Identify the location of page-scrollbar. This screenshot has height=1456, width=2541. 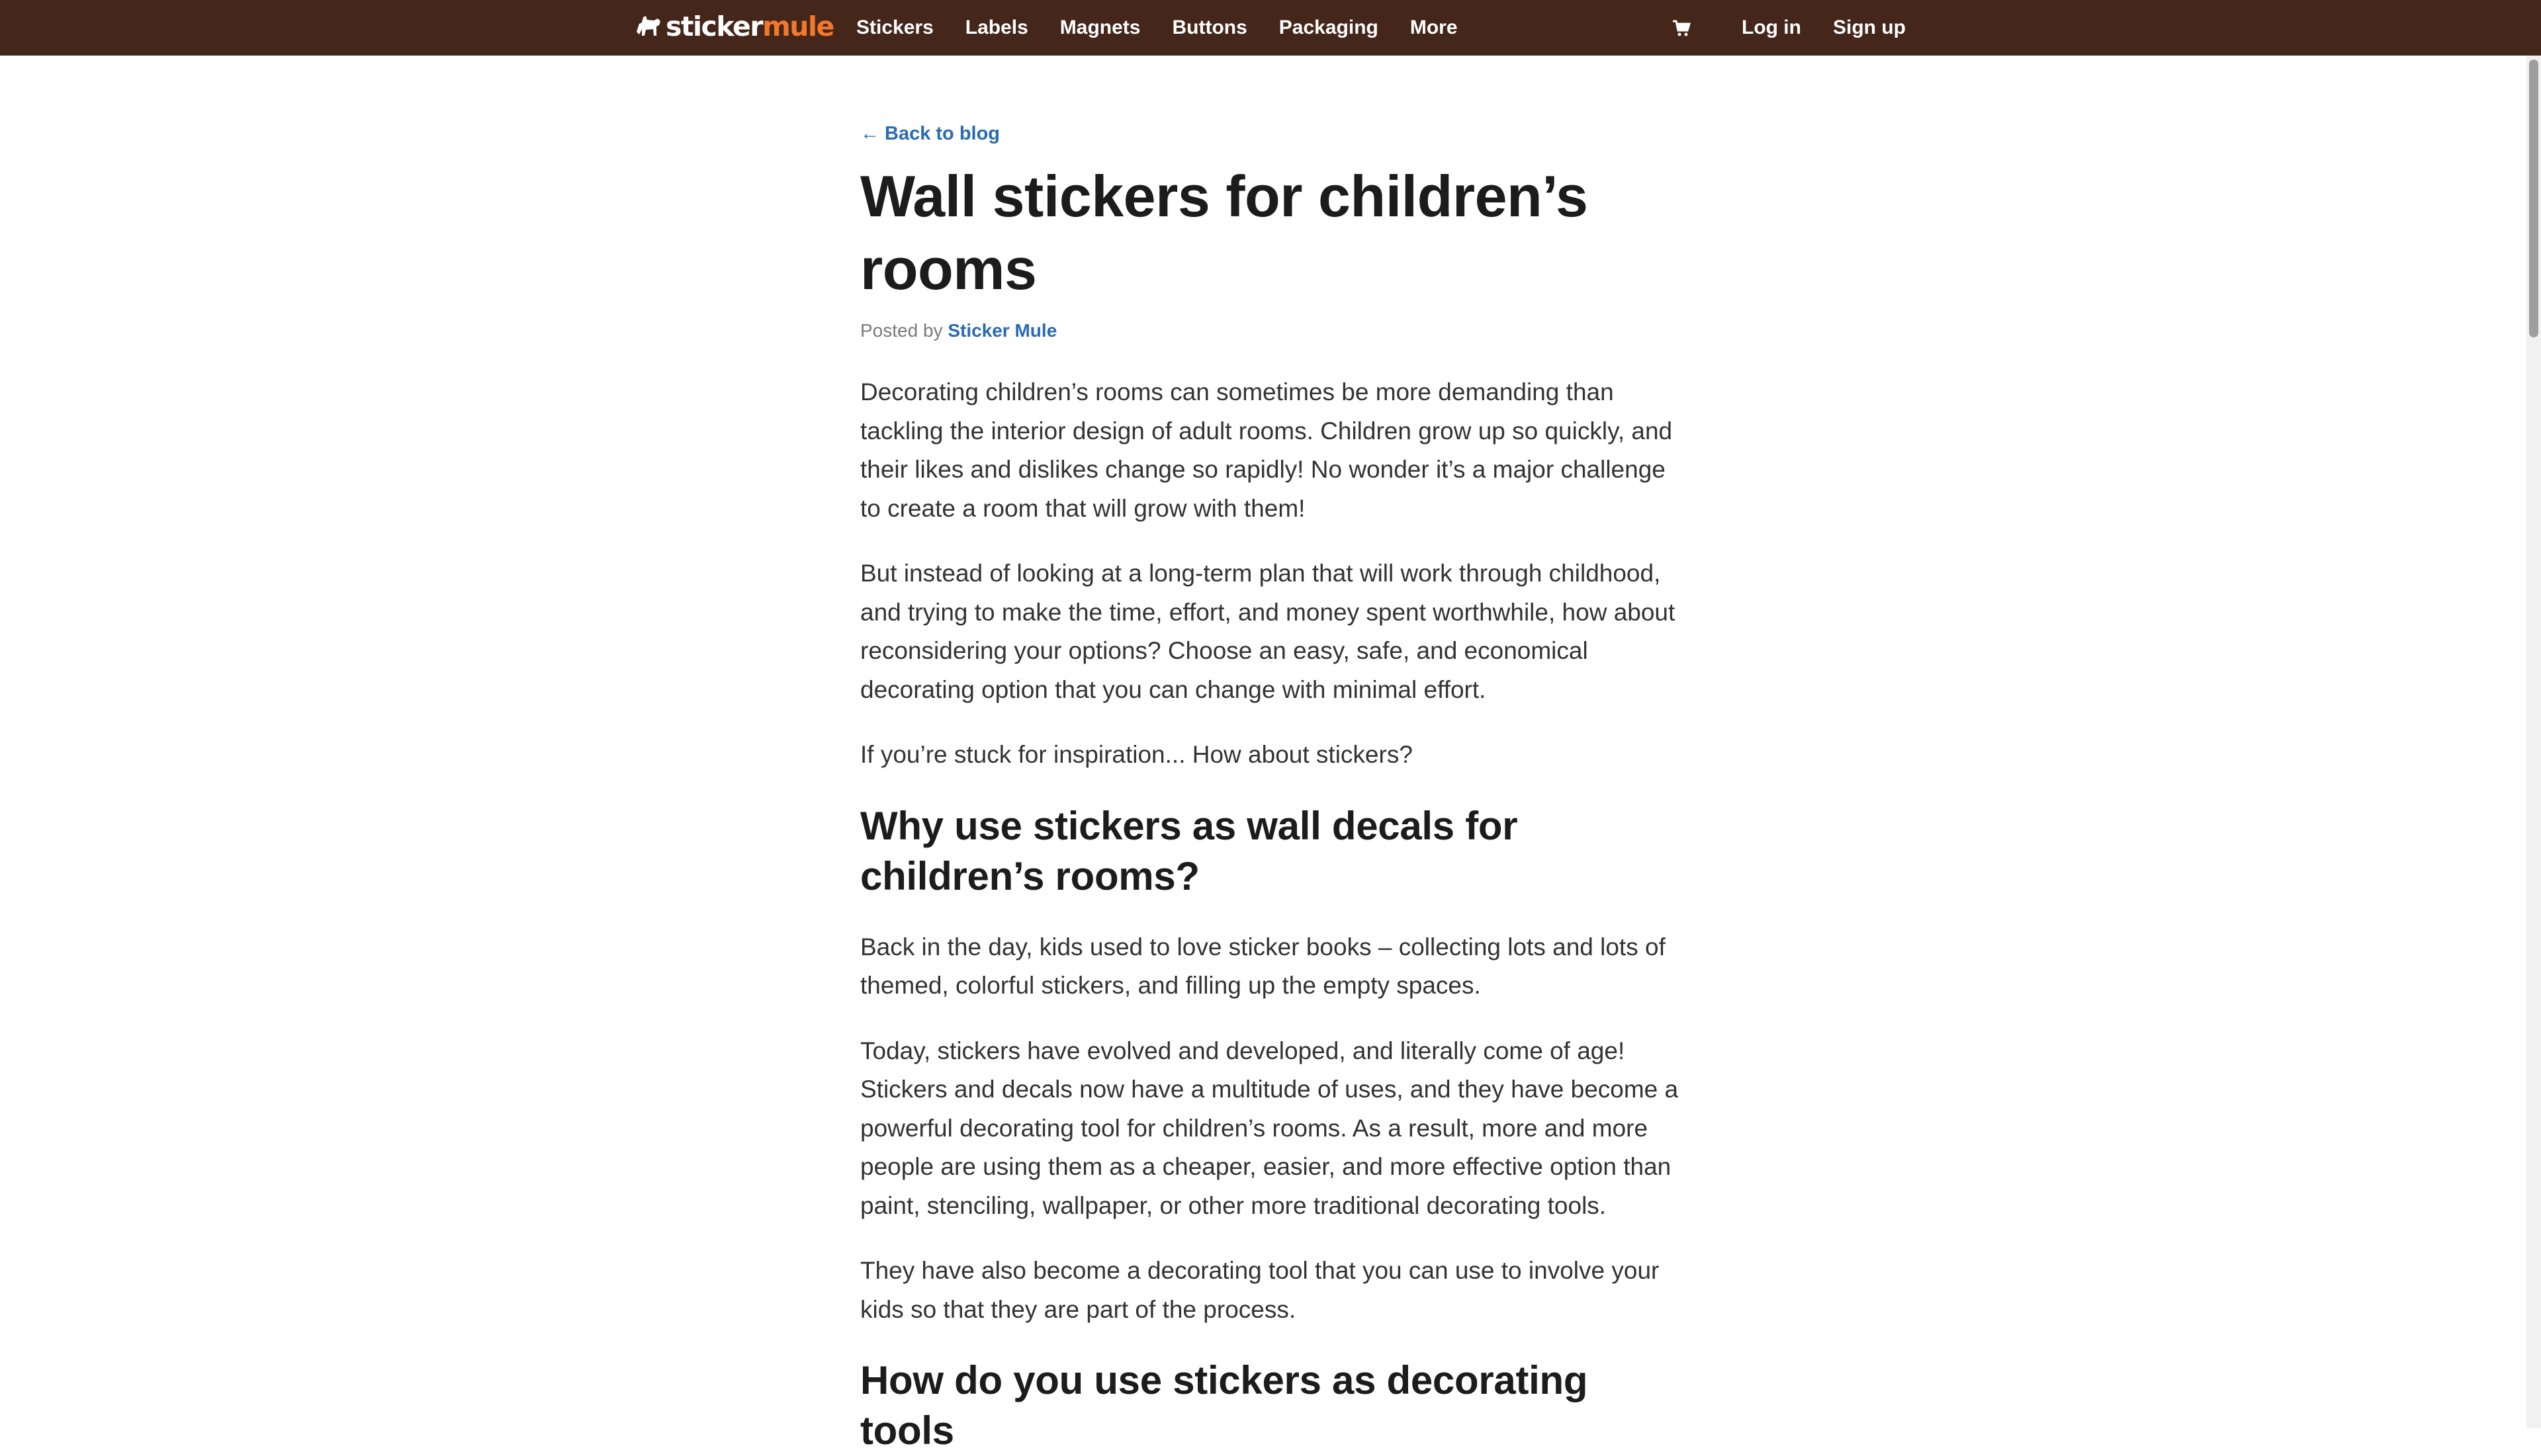
(2533, 742).